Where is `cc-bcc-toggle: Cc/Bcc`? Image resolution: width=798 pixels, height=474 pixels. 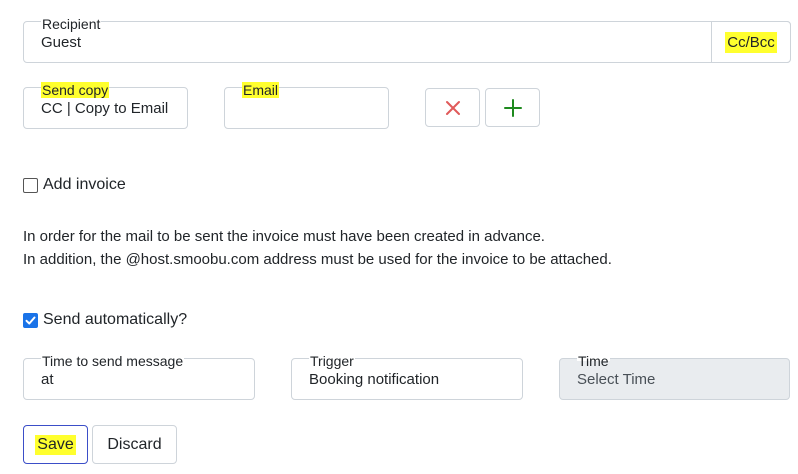 cc-bcc-toggle: Cc/Bcc is located at coordinates (751, 42).